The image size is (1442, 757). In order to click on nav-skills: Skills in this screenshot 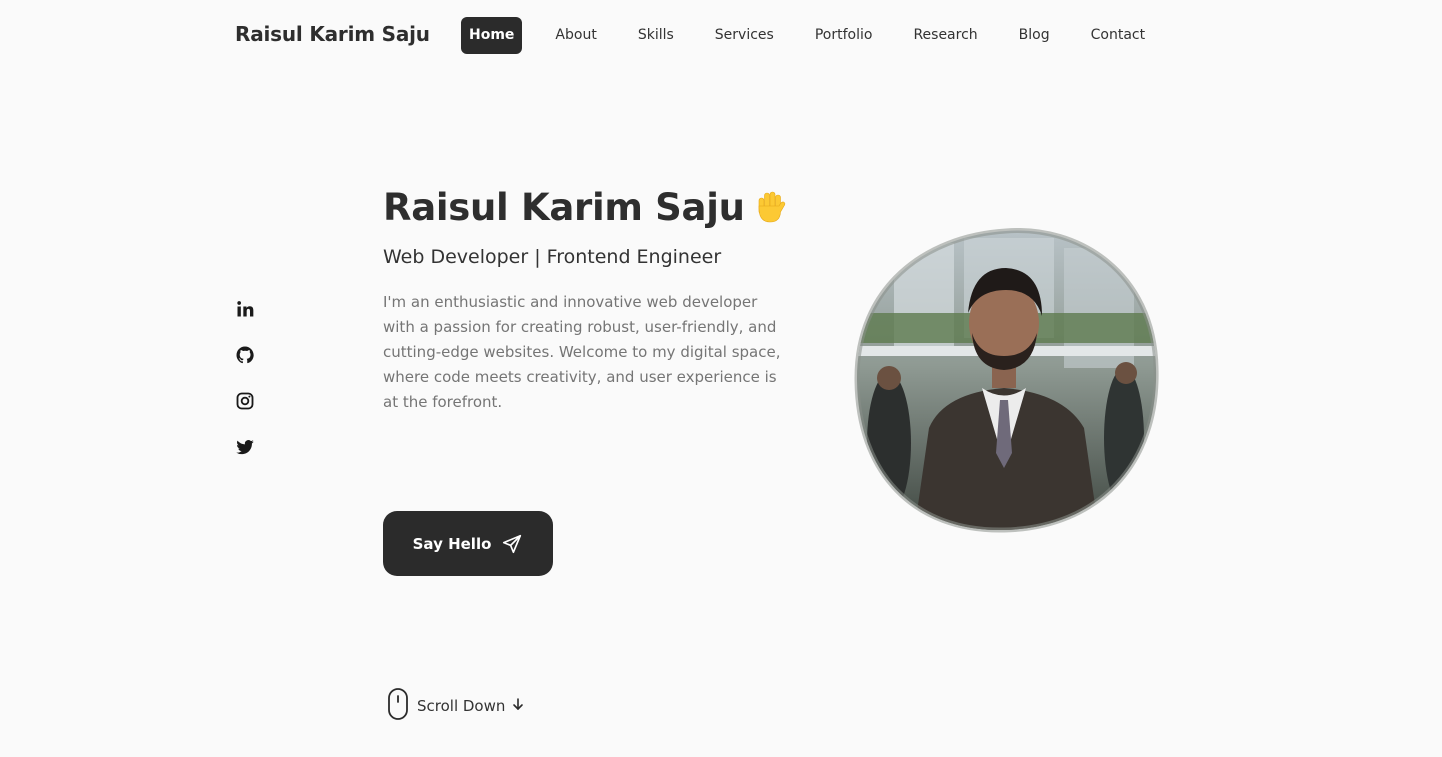, I will do `click(656, 35)`.